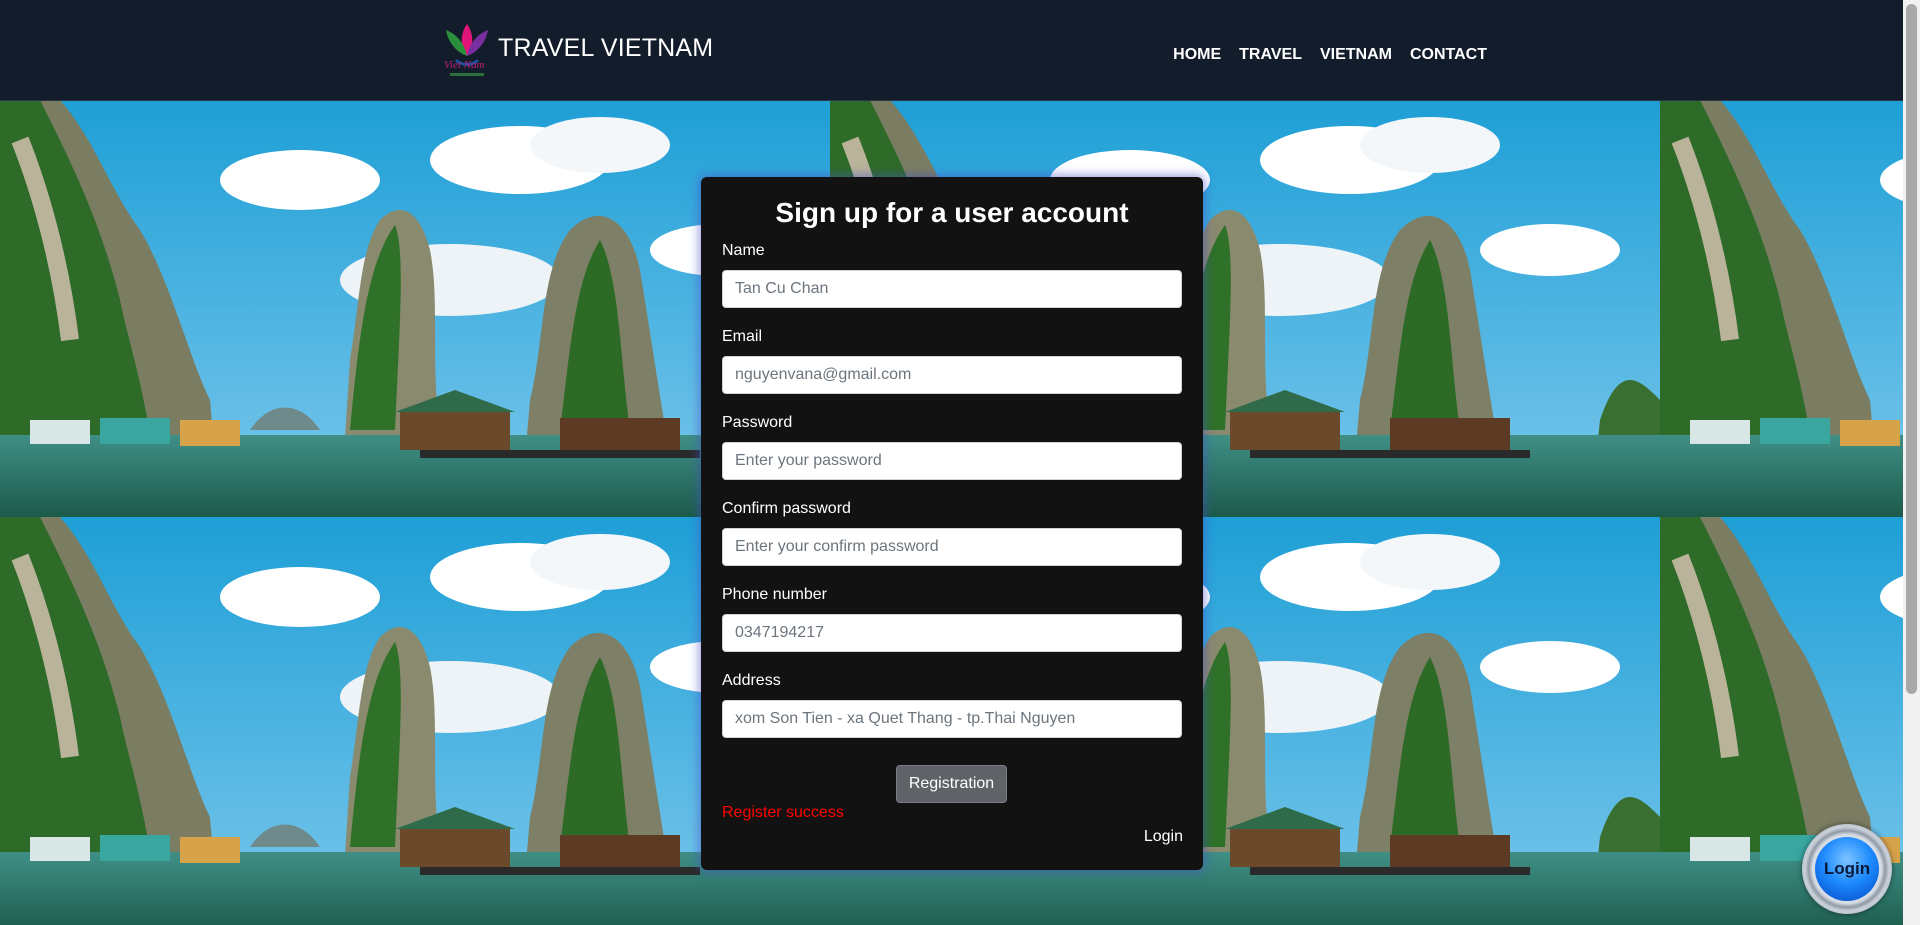  I want to click on email-field: Email, so click(952, 360).